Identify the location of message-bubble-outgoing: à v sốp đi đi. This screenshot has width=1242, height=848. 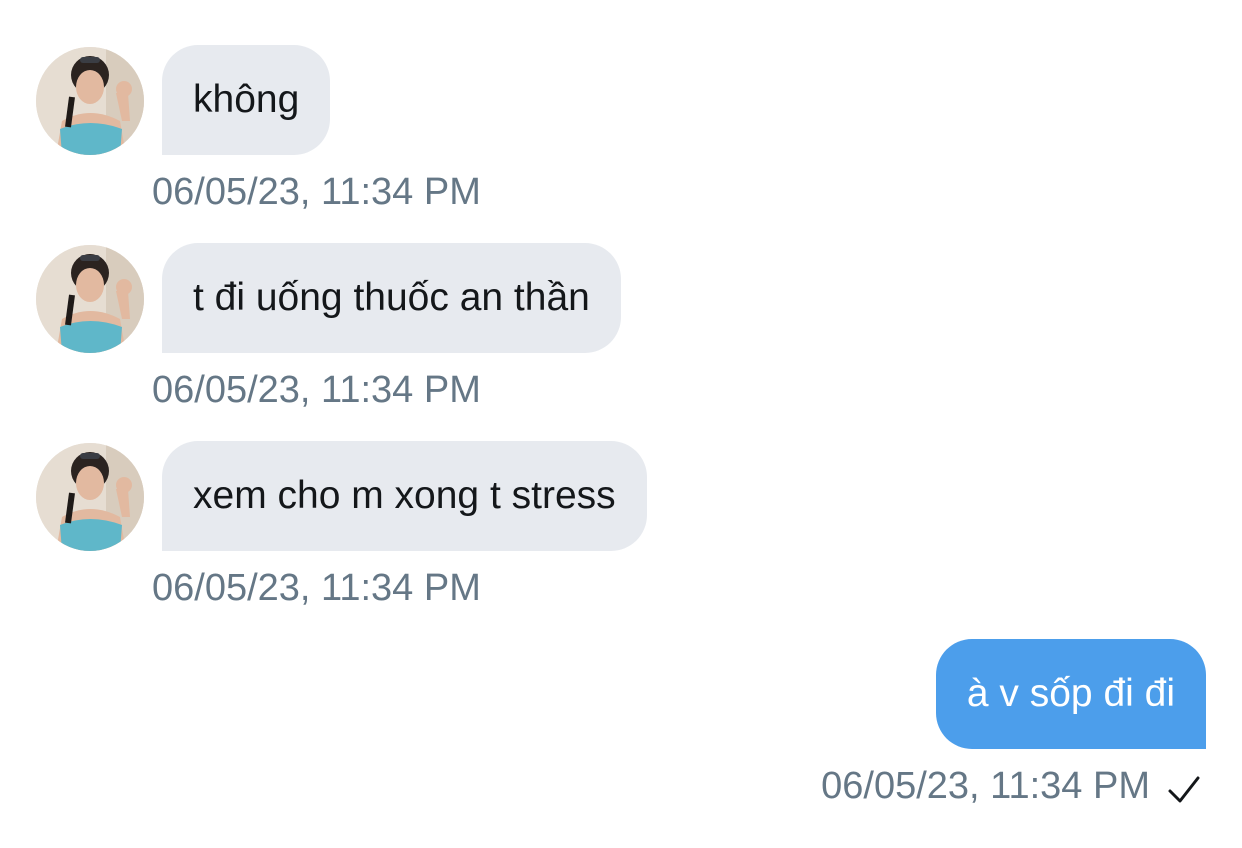
(1070, 694).